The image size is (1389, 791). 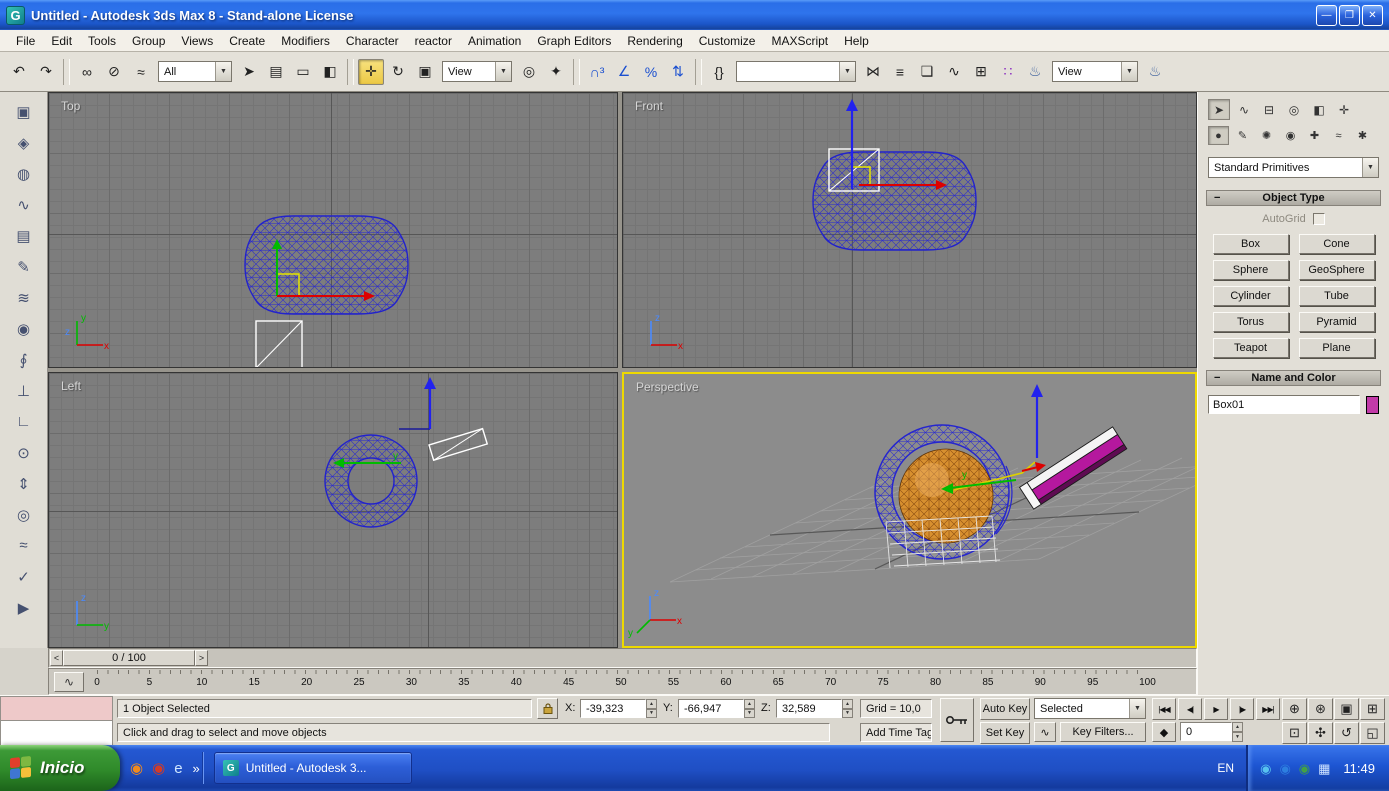 What do you see at coordinates (24, 297) in the screenshot?
I see `rope-modifier-icon: ≋` at bounding box center [24, 297].